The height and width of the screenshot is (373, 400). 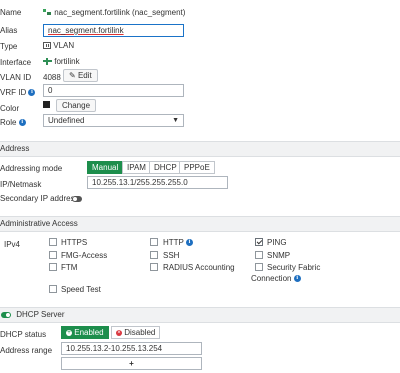 I want to click on ipv4-label: IPv4, so click(x=12, y=244).